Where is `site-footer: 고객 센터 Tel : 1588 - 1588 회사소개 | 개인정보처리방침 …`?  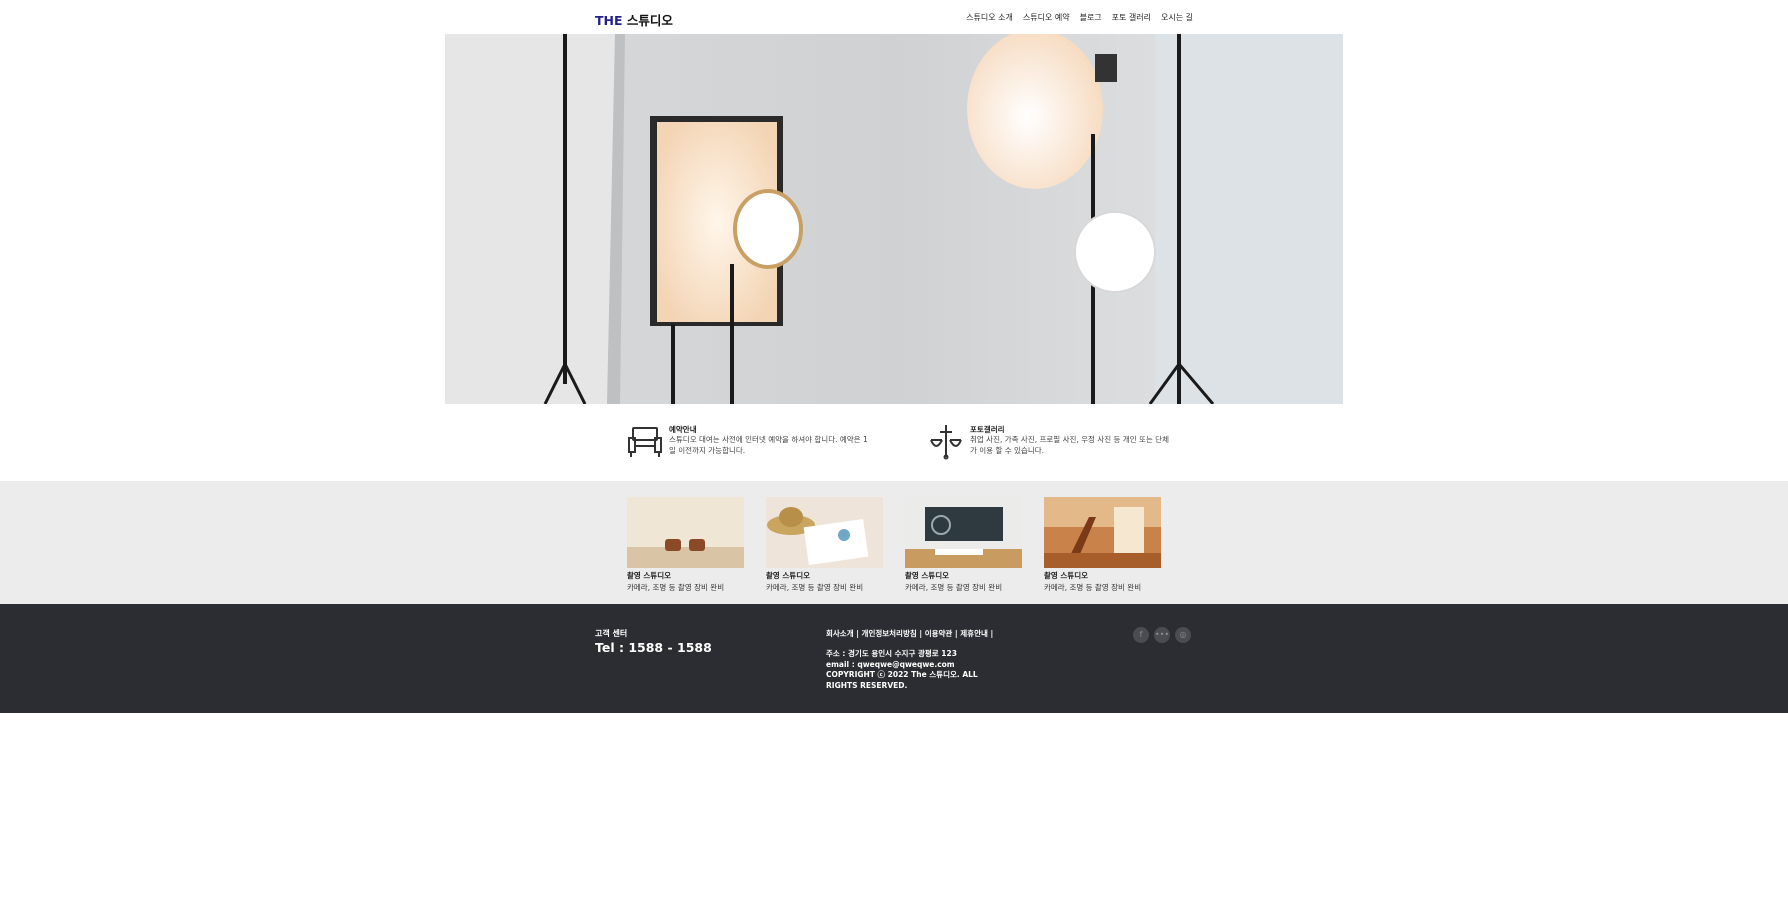
site-footer: 고객 센터 Tel : 1588 - 1588 회사소개 | 개인정보처리방침 … is located at coordinates (894, 658).